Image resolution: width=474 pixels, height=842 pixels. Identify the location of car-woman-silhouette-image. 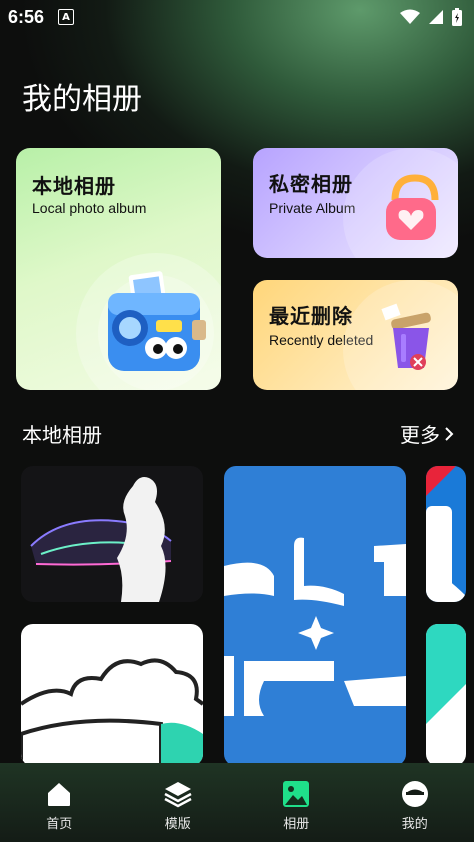
(101, 539).